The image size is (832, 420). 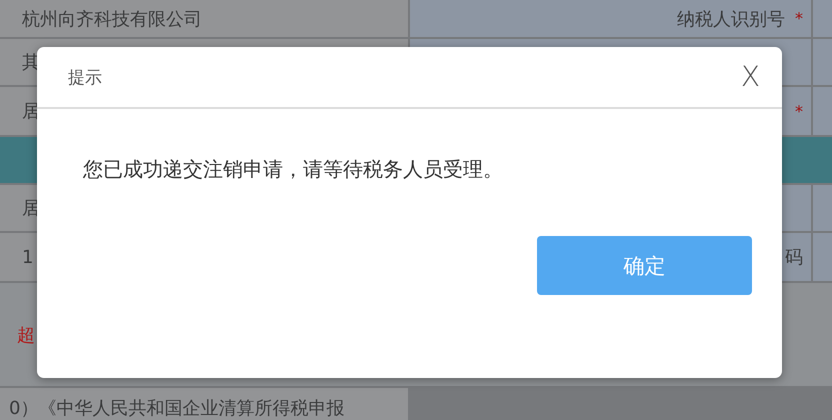 What do you see at coordinates (794, 257) in the screenshot?
I see `field-label: 码` at bounding box center [794, 257].